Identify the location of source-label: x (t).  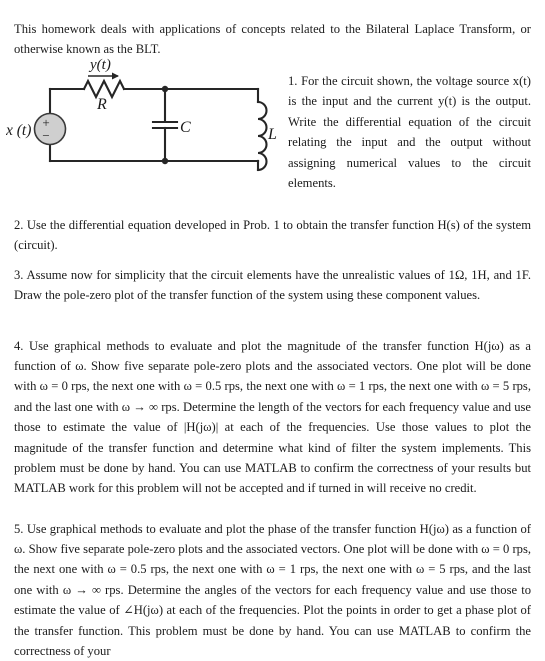
(18, 130).